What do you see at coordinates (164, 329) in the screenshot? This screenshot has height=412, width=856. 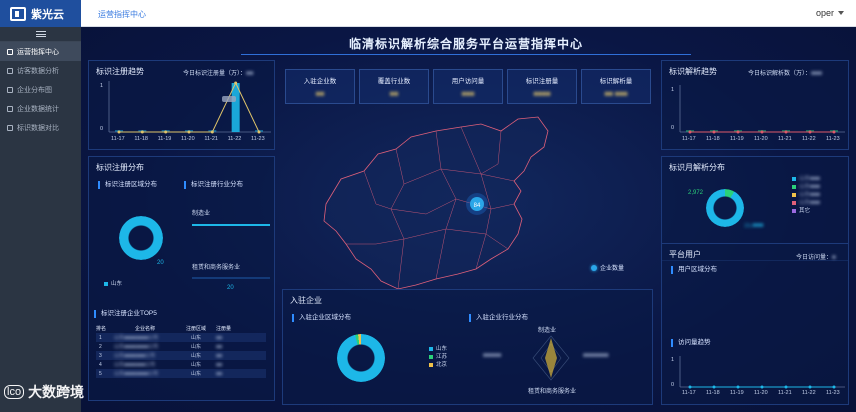 I see `table-header: 排名 企业名称 注册区域 注册量` at bounding box center [164, 329].